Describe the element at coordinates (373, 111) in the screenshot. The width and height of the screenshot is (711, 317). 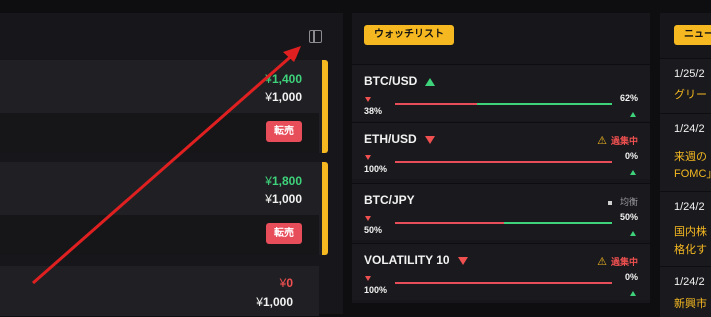
I see `sell-percent: 38%` at that location.